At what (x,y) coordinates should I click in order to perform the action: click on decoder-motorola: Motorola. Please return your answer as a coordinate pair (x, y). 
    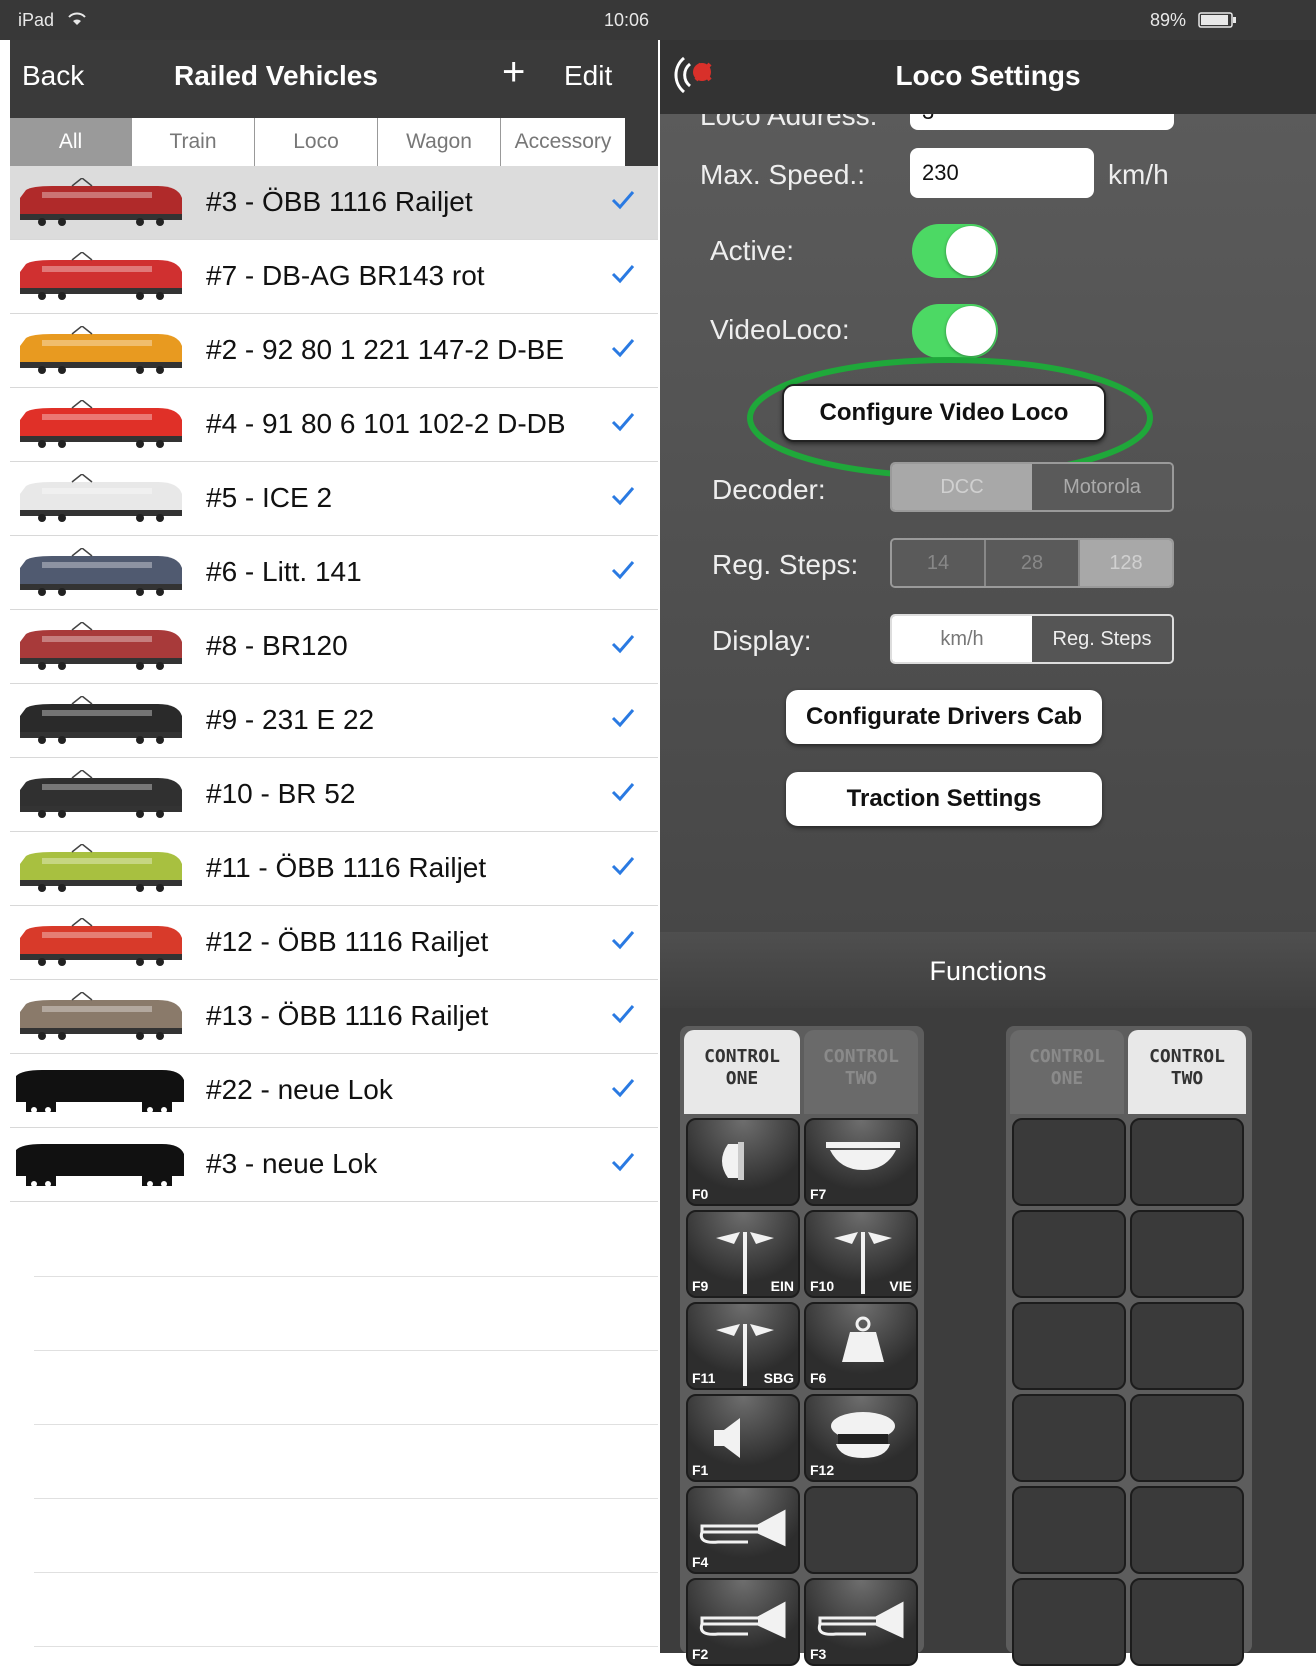
    Looking at the image, I should click on (1102, 487).